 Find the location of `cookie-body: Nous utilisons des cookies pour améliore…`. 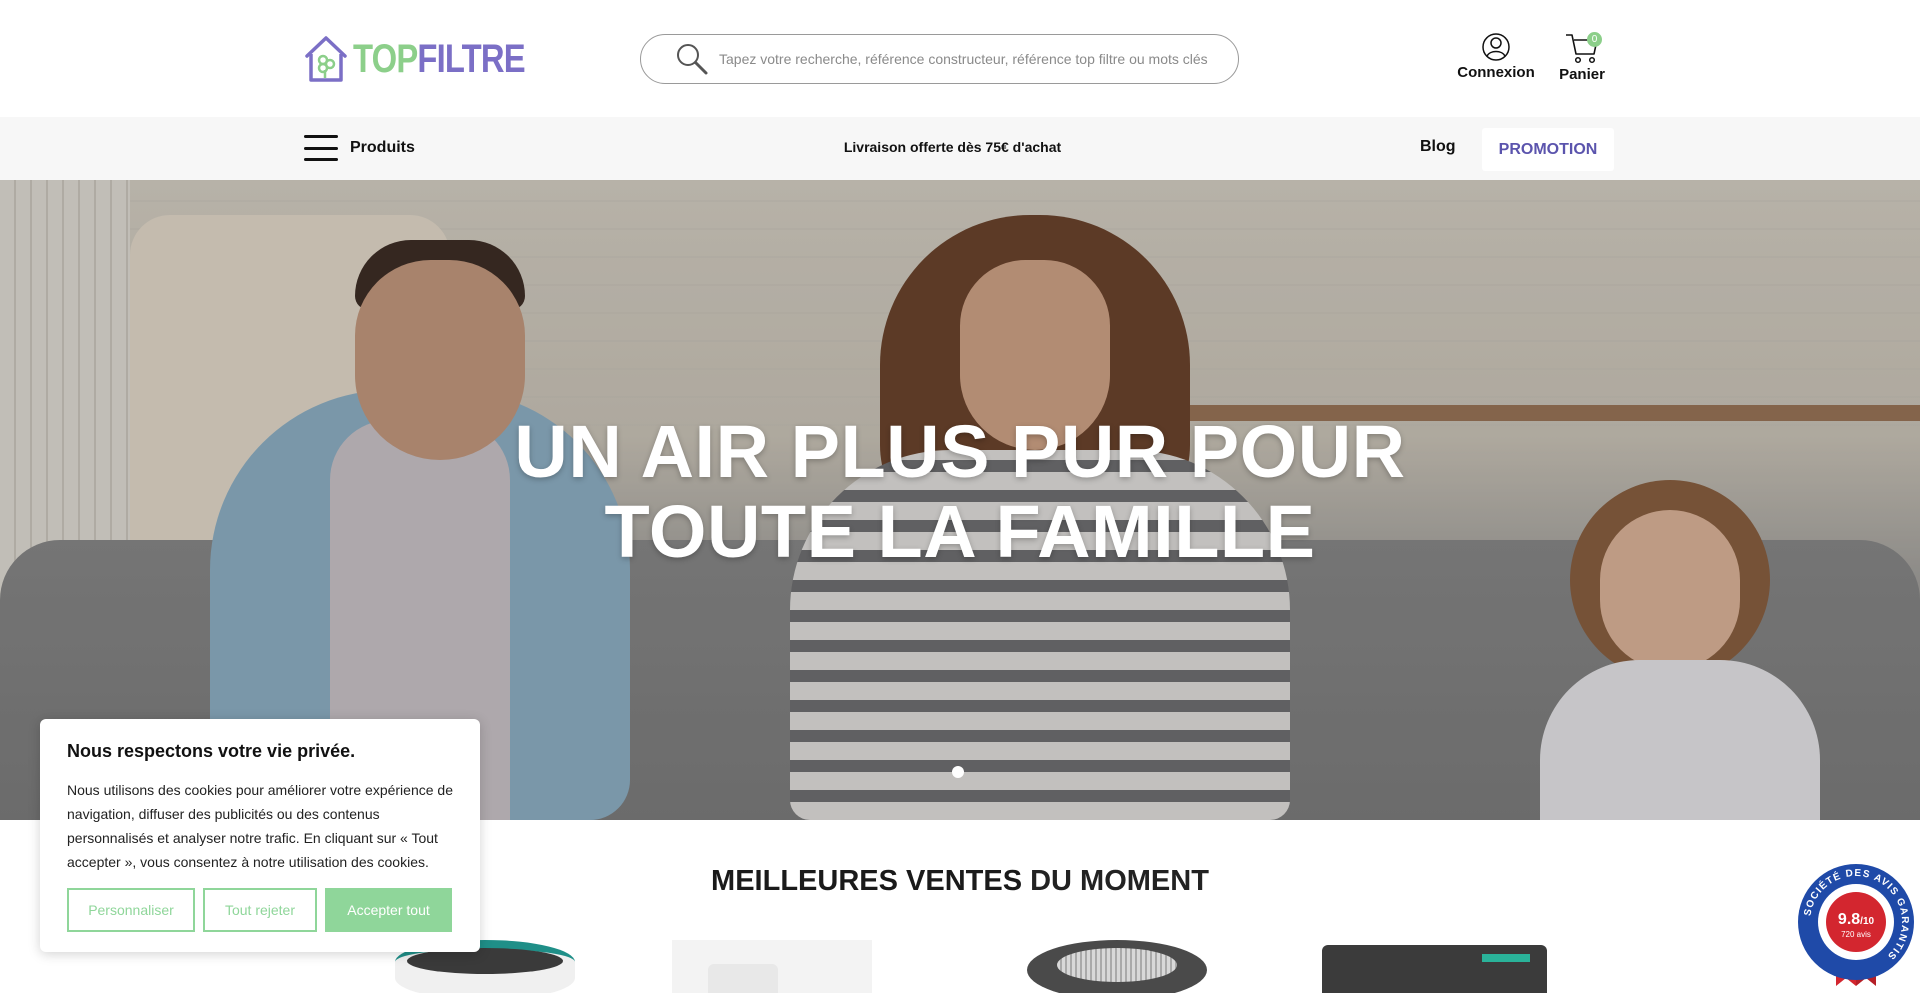

cookie-body: Nous utilisons des cookies pour améliore… is located at coordinates (260, 826).